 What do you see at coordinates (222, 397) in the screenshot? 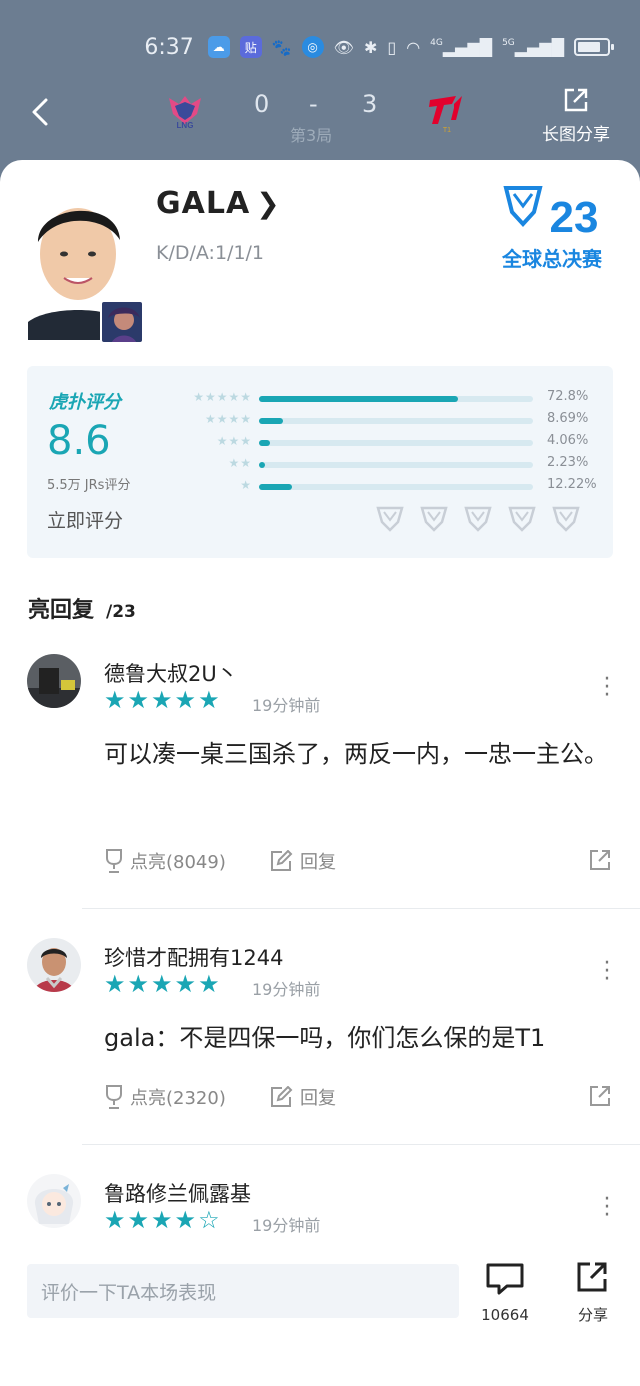
I see `five-stars-icon: ★★★★★` at bounding box center [222, 397].